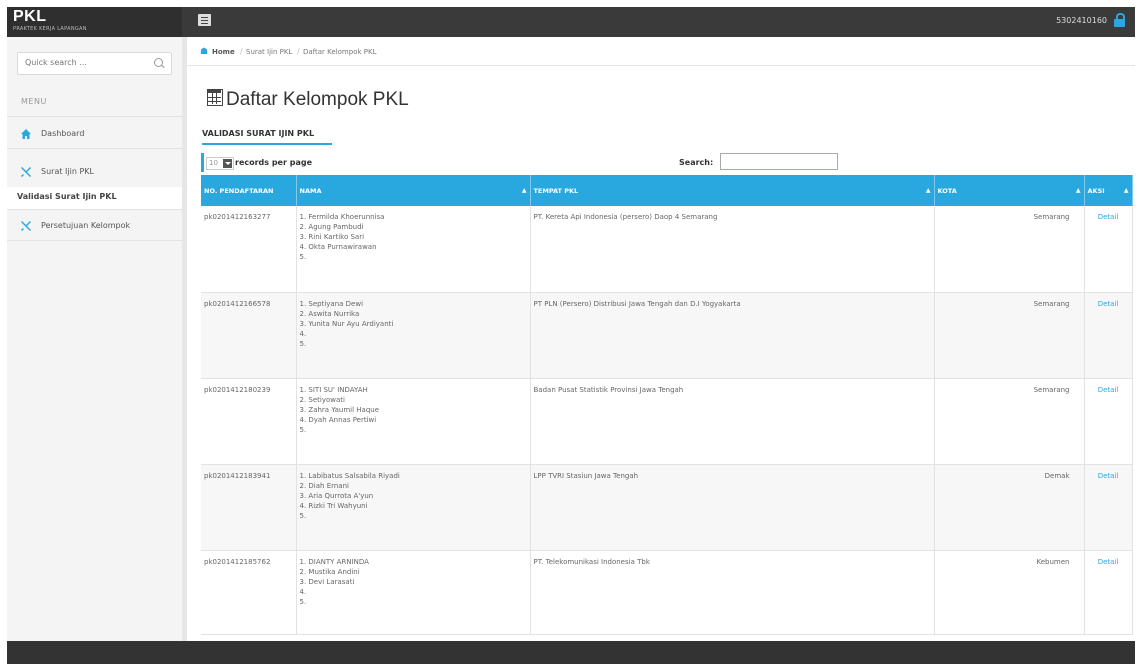  Describe the element at coordinates (1119, 20) in the screenshot. I see `lock-icon` at that location.